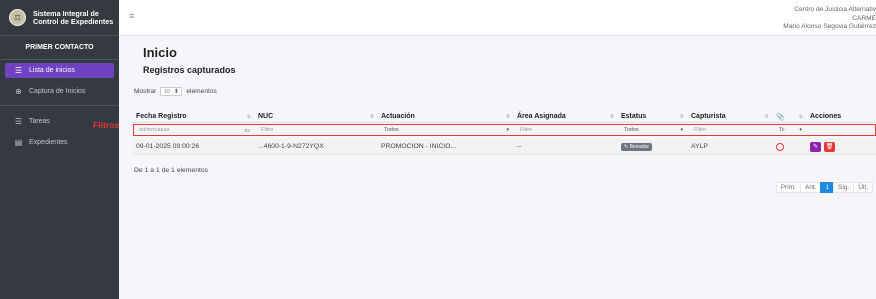 The width and height of the screenshot is (876, 299). What do you see at coordinates (154, 130) in the screenshot?
I see `fecha-filter-placeholder: dd/mm/aaaa` at bounding box center [154, 130].